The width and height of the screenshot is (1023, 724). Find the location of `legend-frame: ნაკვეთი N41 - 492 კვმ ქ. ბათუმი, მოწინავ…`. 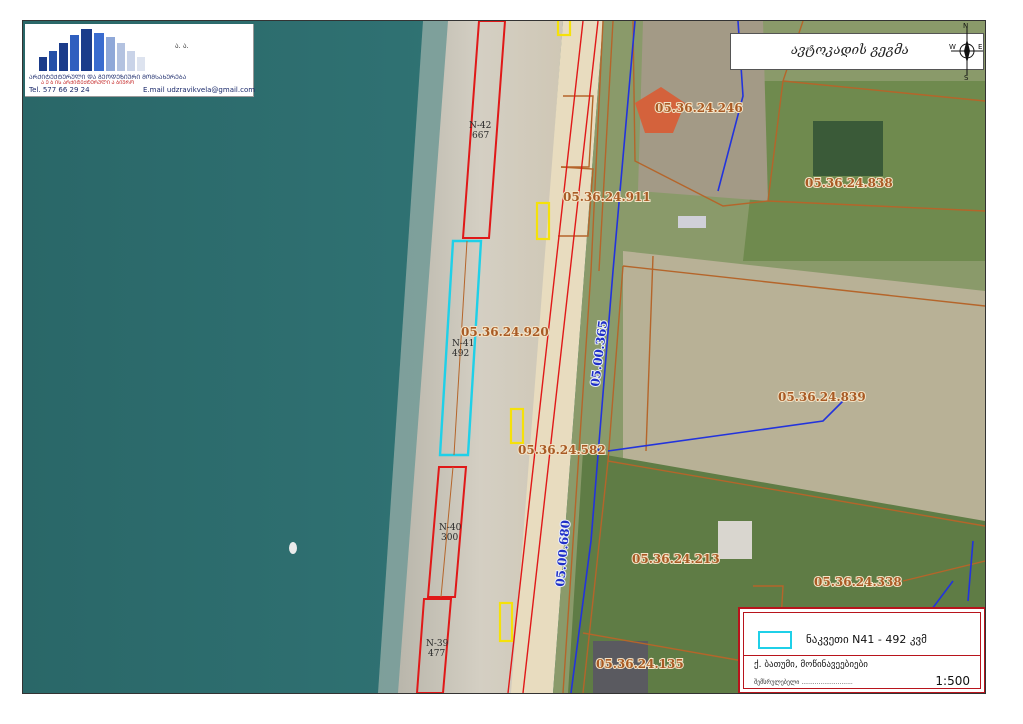

legend-frame: ნაკვეთი N41 - 492 კვმ ქ. ბათუმი, მოწინავ… is located at coordinates (862, 650).